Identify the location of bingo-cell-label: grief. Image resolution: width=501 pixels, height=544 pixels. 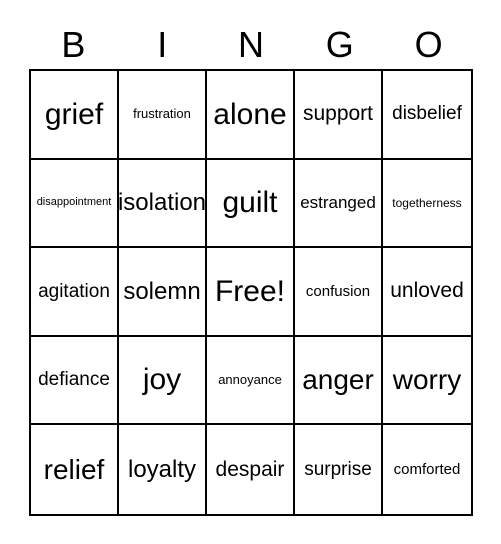
(74, 114).